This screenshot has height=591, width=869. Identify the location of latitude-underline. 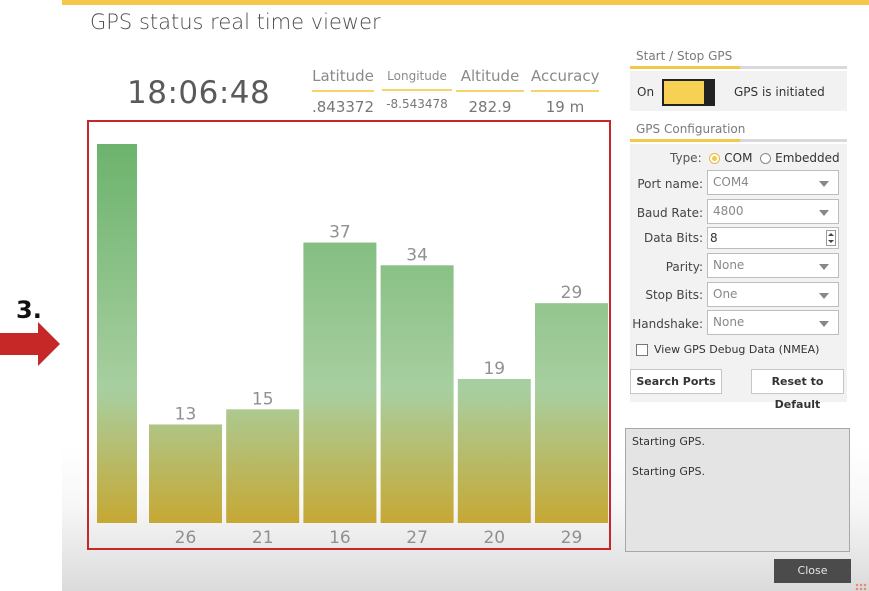
(343, 91).